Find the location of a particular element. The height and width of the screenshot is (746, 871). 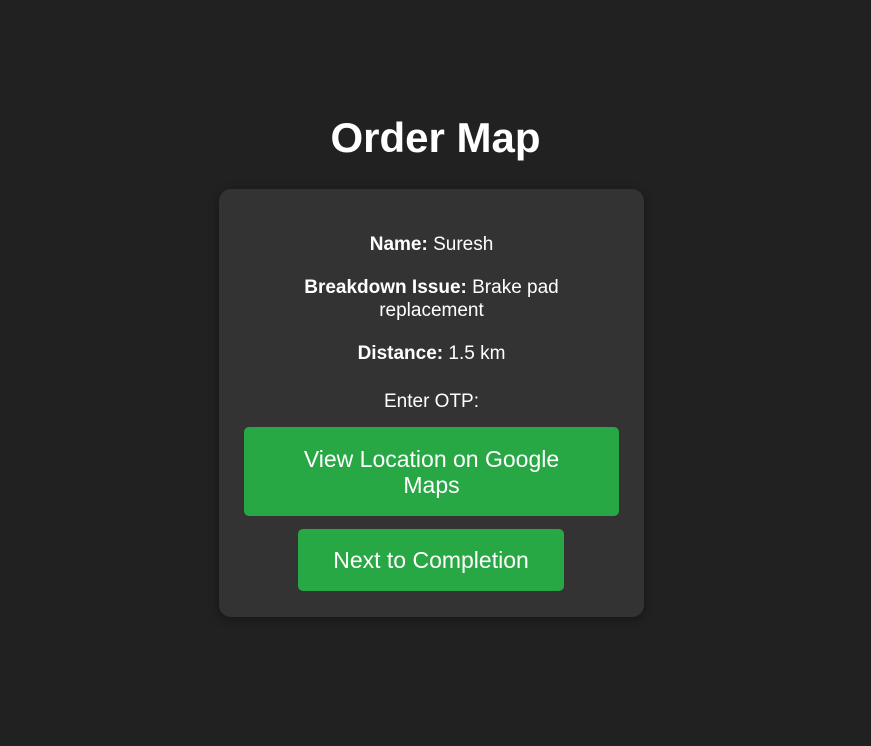

otp-label: Enter OTP: is located at coordinates (431, 401).